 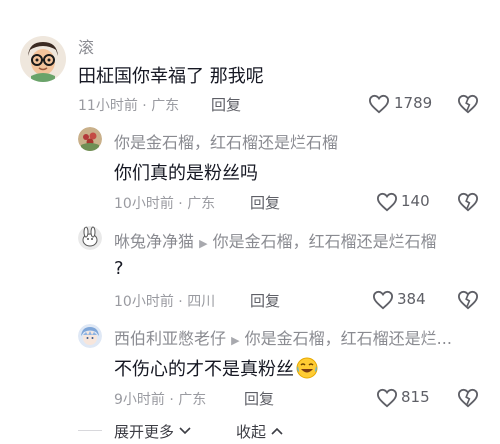 I want to click on comment-meta: 9小时前 · 广东, so click(x=160, y=399).